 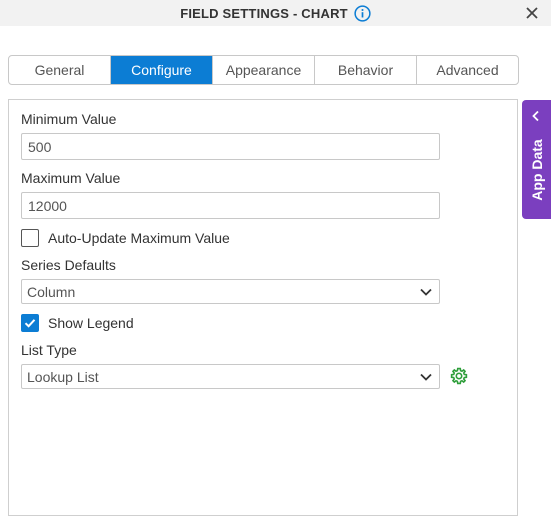 I want to click on chevron-left-icon, so click(x=535, y=116).